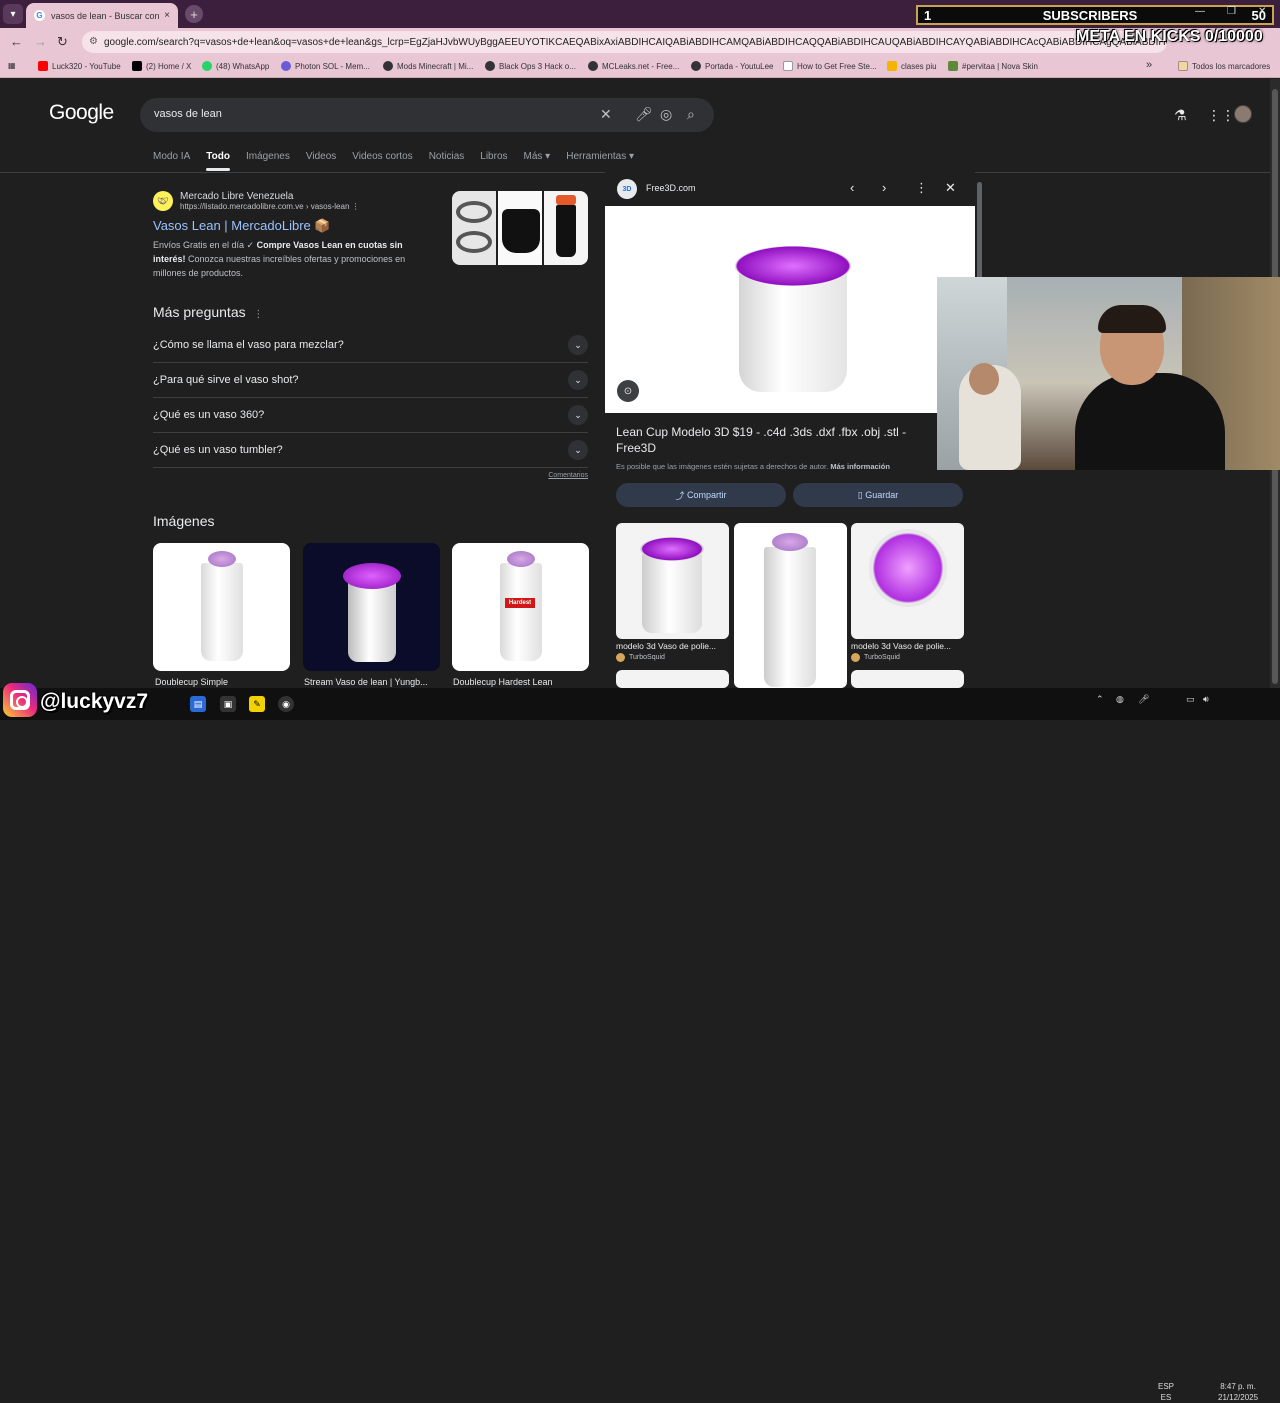 This screenshot has width=1280, height=1403. What do you see at coordinates (788, 66) in the screenshot?
I see `page-icon` at bounding box center [788, 66].